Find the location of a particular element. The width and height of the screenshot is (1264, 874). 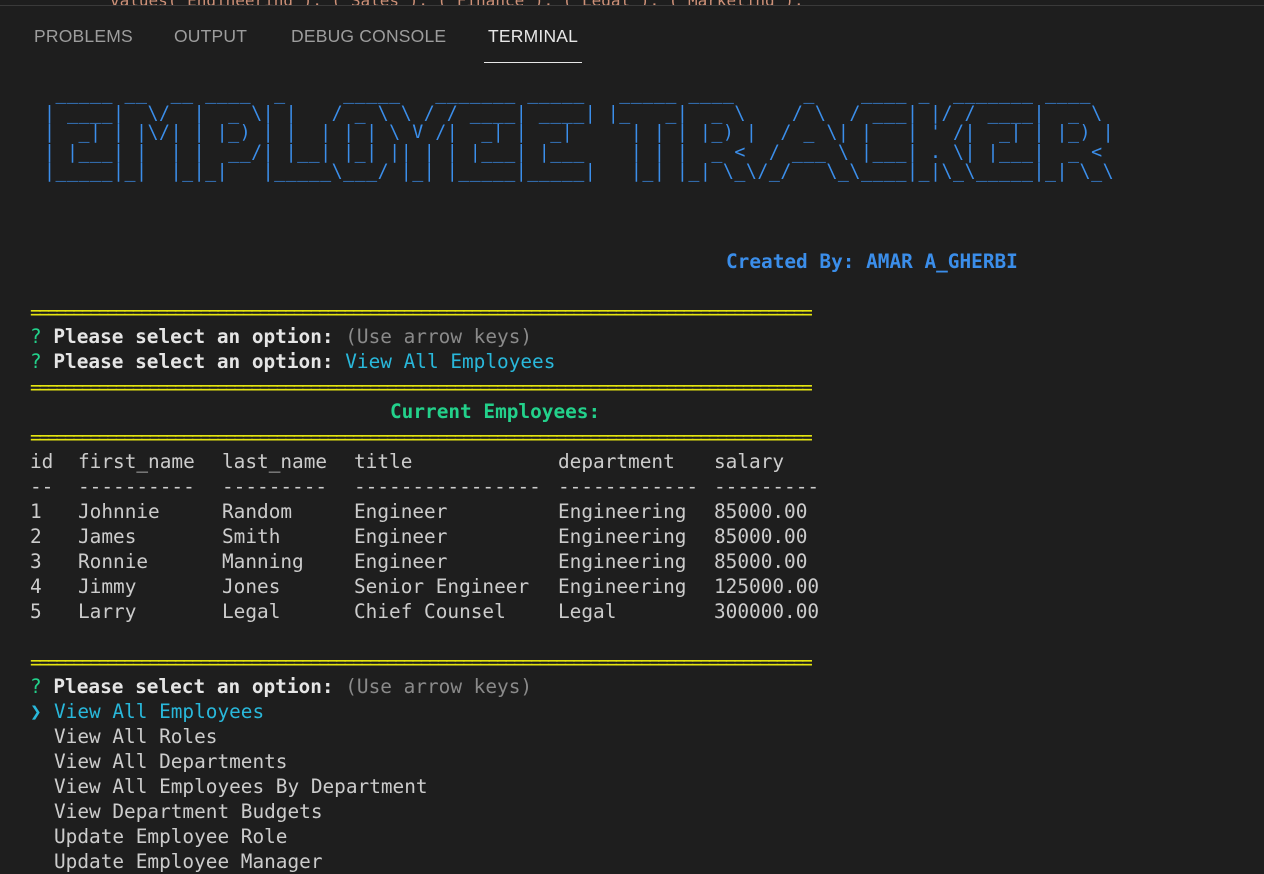

cell-salary: 125000.00 is located at coordinates (767, 586).